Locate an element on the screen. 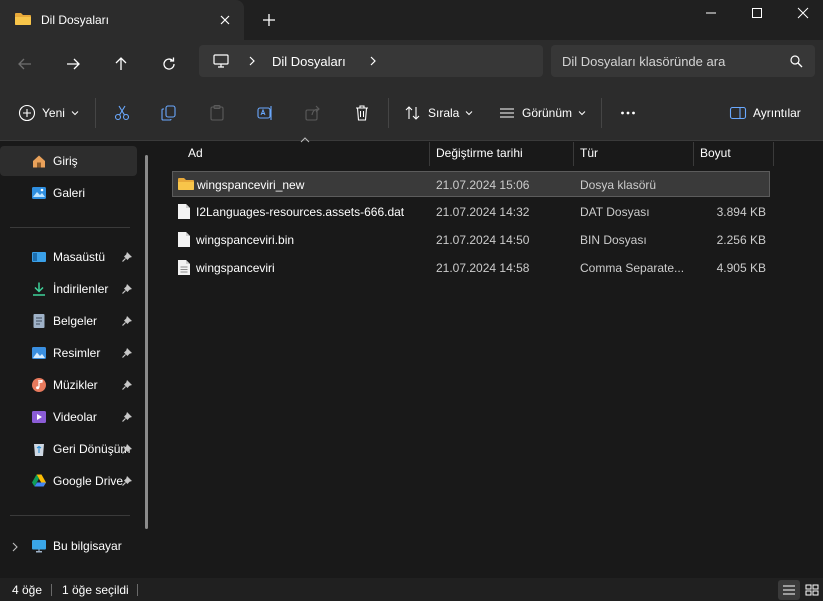 The image size is (823, 601). selected-count: 1 öğe seçildi is located at coordinates (95, 590).